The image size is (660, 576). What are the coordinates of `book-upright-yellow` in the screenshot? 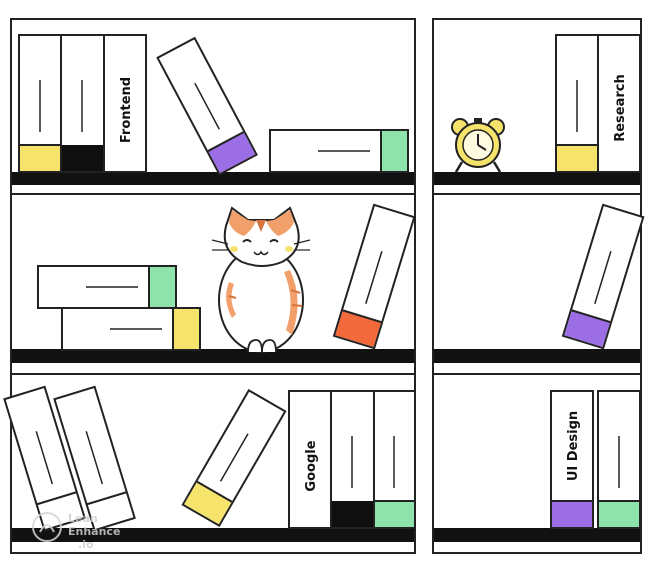 It's located at (40, 103).